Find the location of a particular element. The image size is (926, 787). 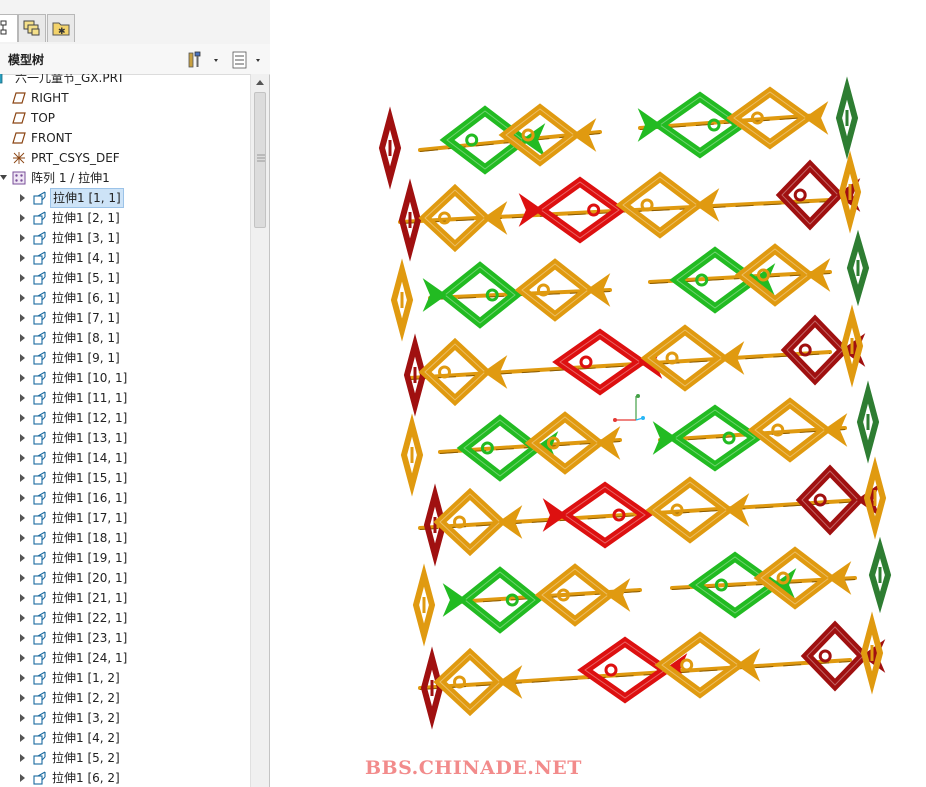

tree-item-label: 拉伸1 [1, 1] is located at coordinates (87, 198).